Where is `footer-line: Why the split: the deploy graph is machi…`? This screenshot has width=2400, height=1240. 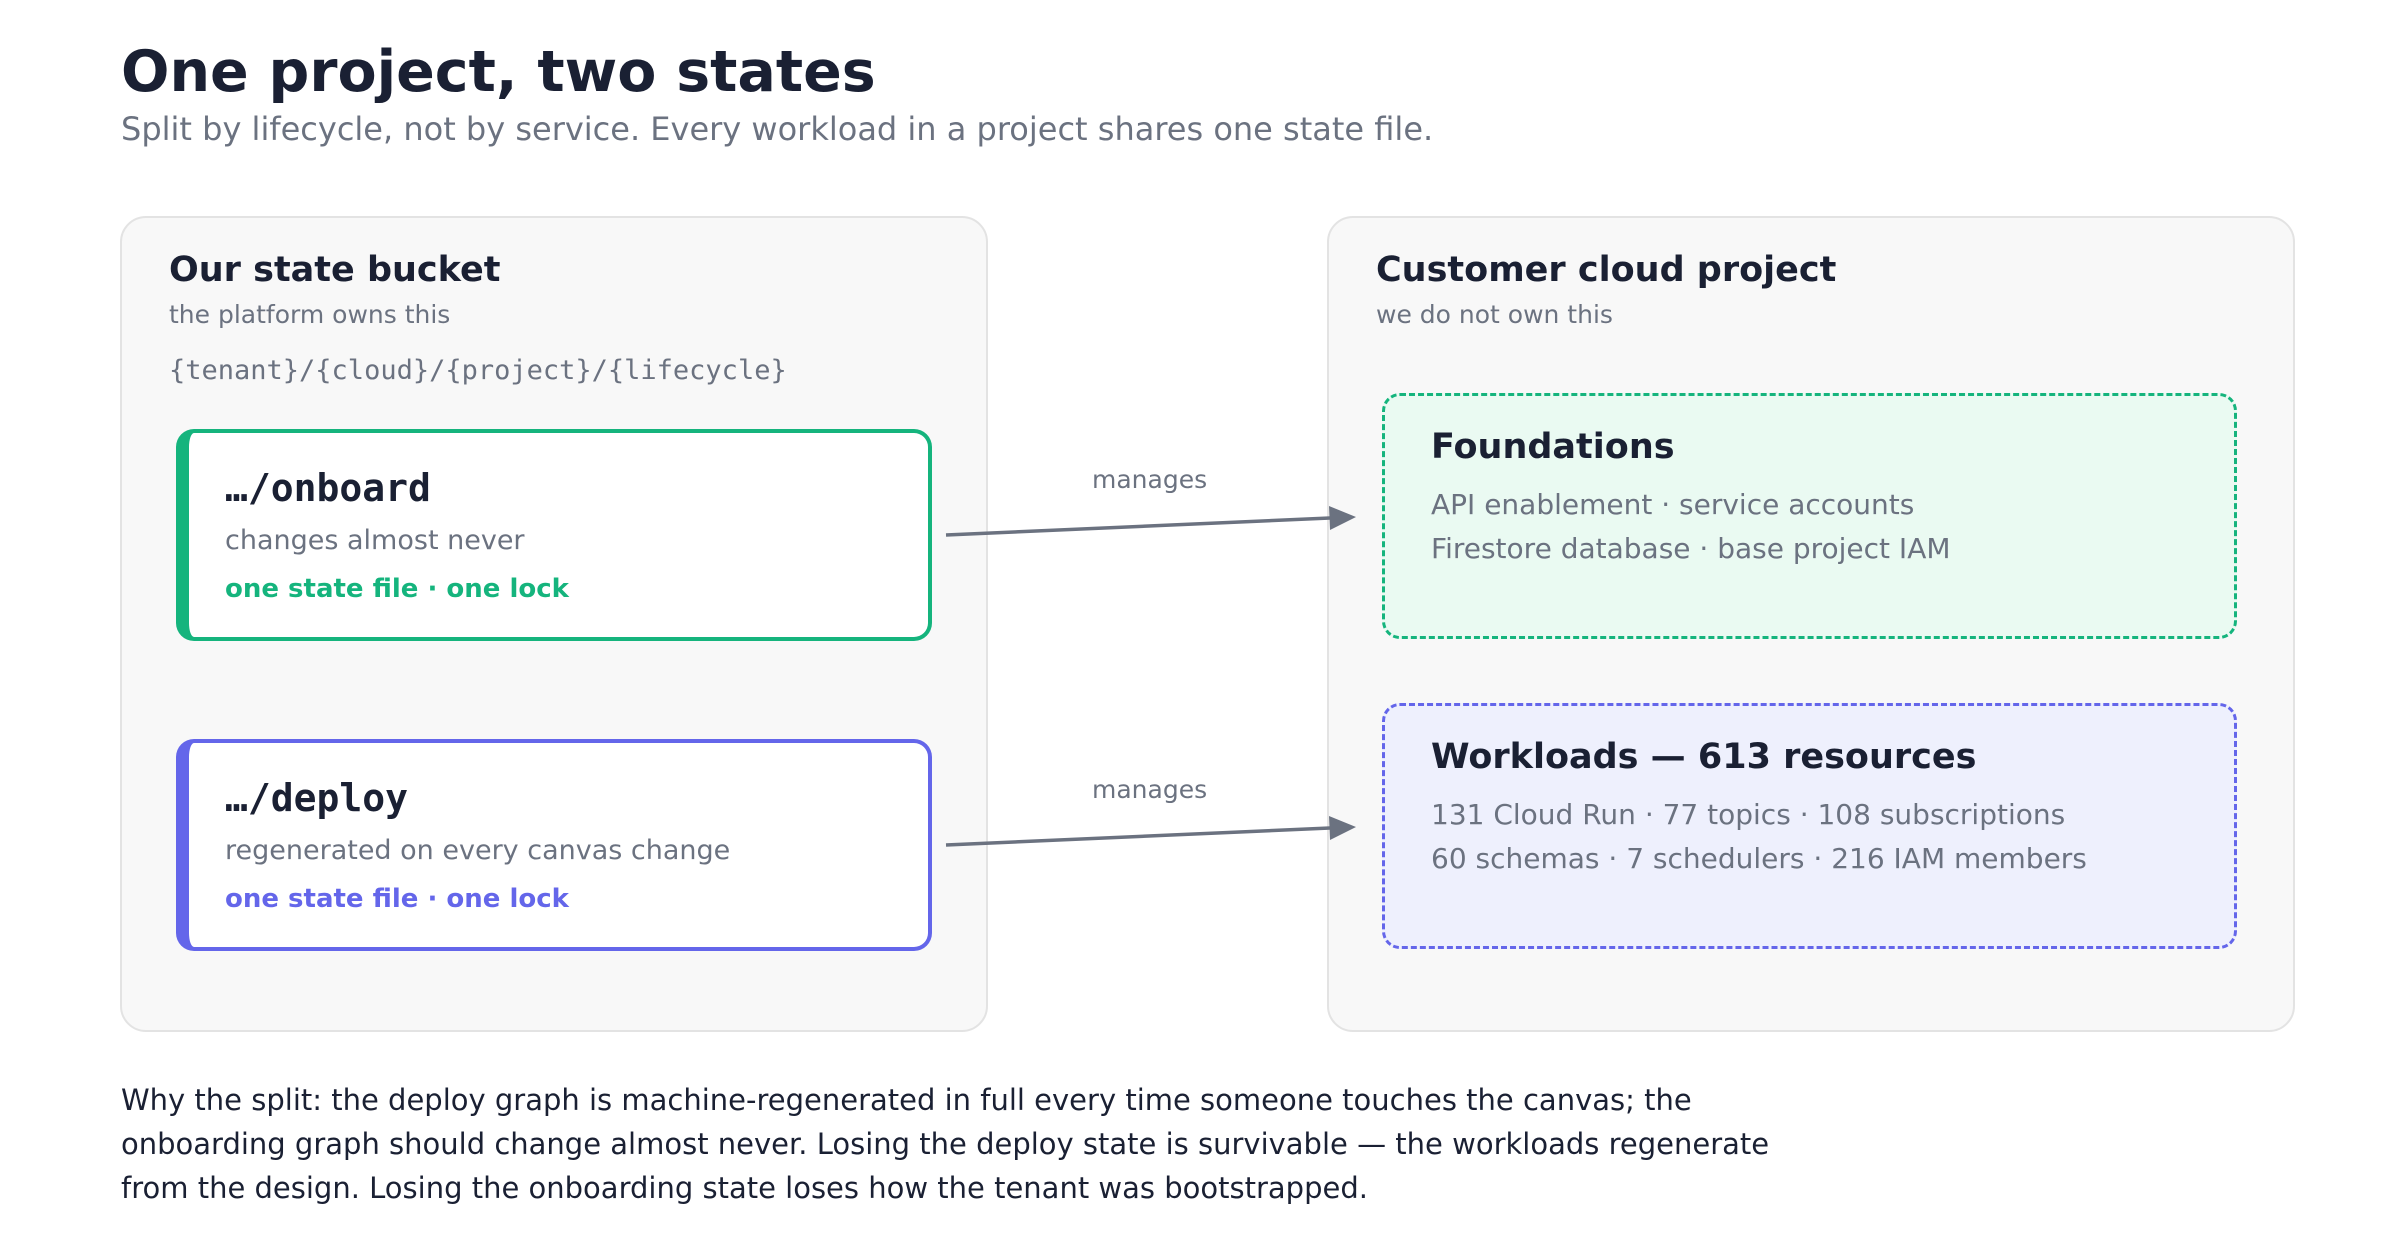
footer-line: Why the split: the deploy graph is machi… is located at coordinates (906, 1100).